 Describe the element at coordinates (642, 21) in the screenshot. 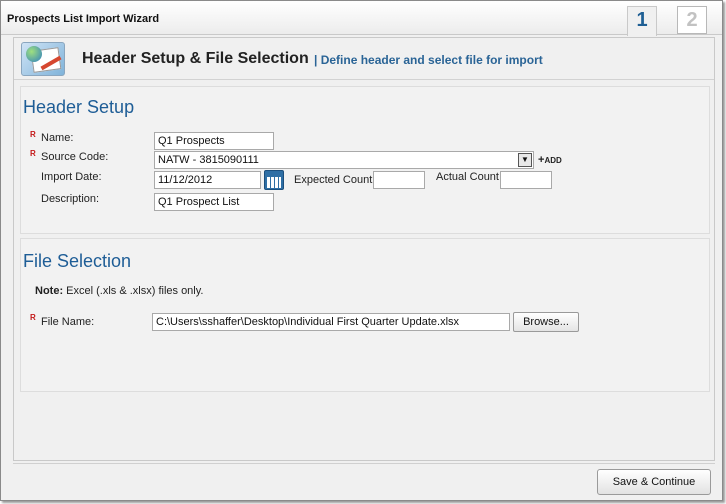

I see `step-1-indicator: 1` at that location.